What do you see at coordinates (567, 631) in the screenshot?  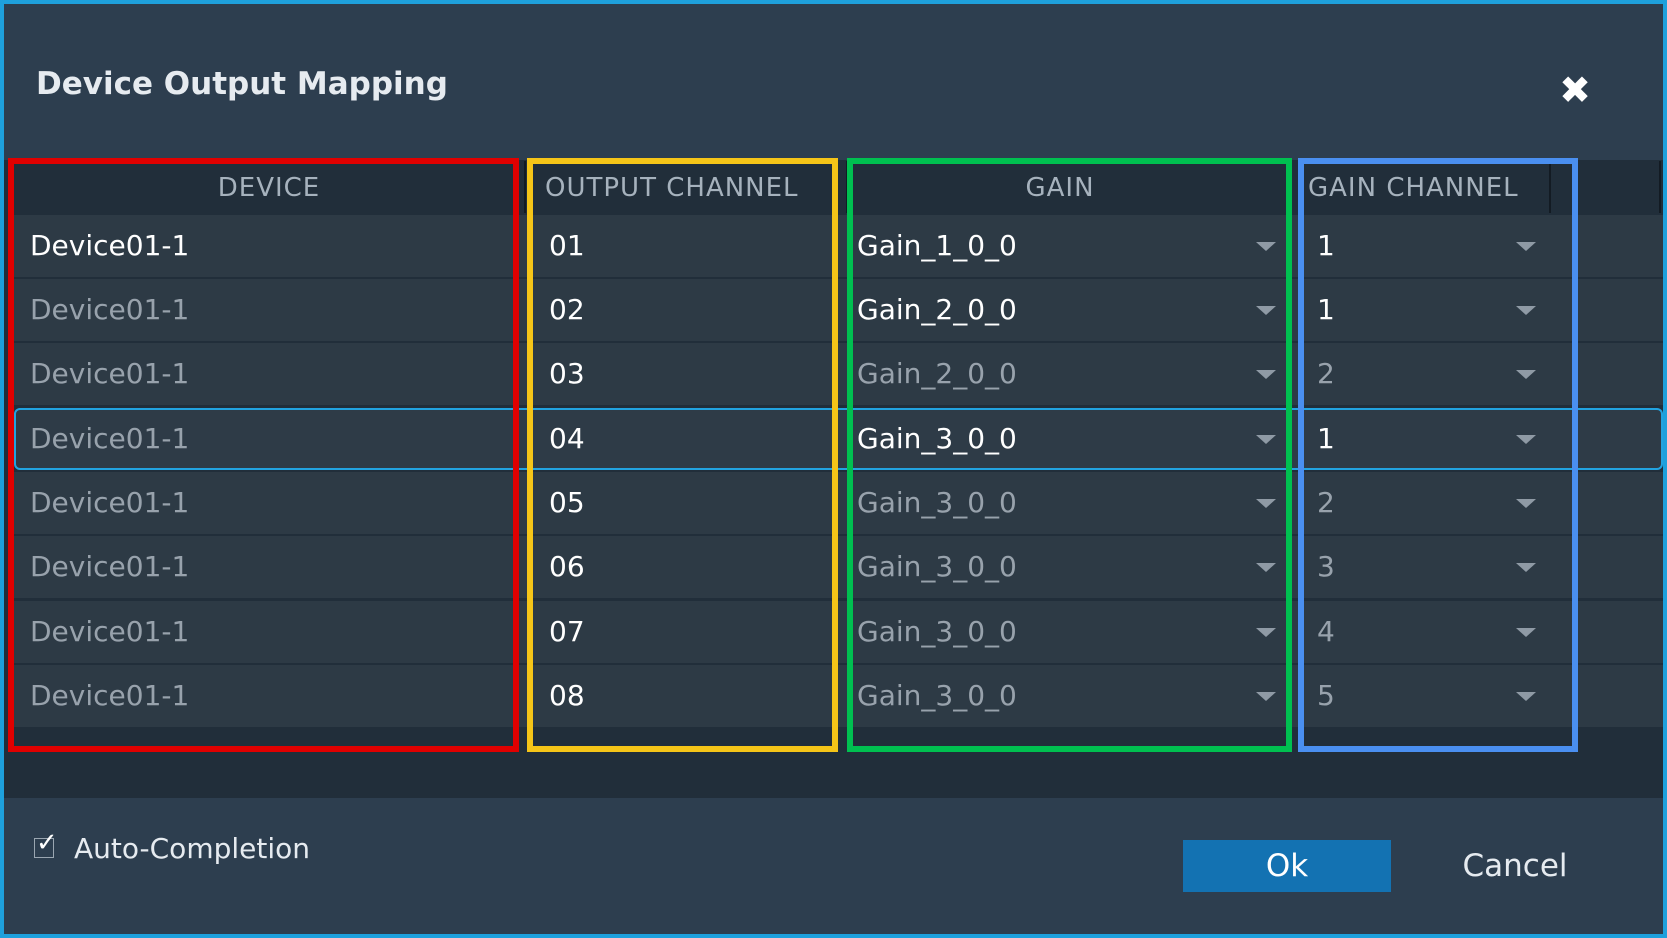 I see `output-channel-cell: 07` at bounding box center [567, 631].